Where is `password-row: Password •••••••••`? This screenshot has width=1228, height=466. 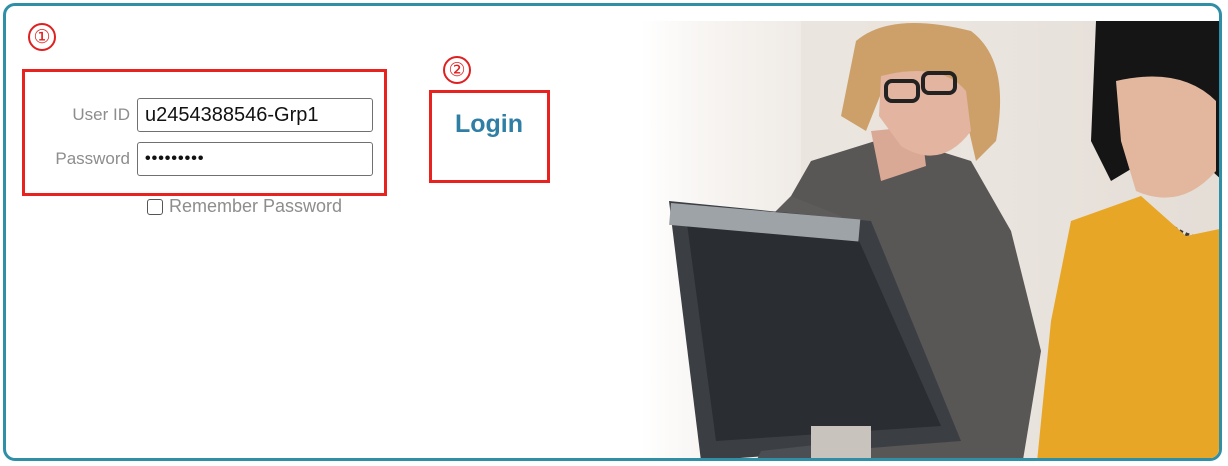
password-row: Password ••••••••• is located at coordinates (198, 159).